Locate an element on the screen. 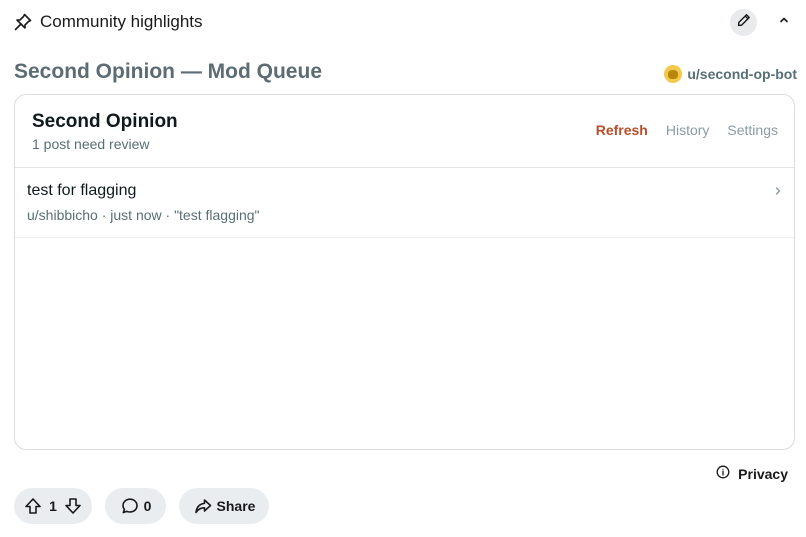 This screenshot has width=806, height=537. edit-button is located at coordinates (743, 22).